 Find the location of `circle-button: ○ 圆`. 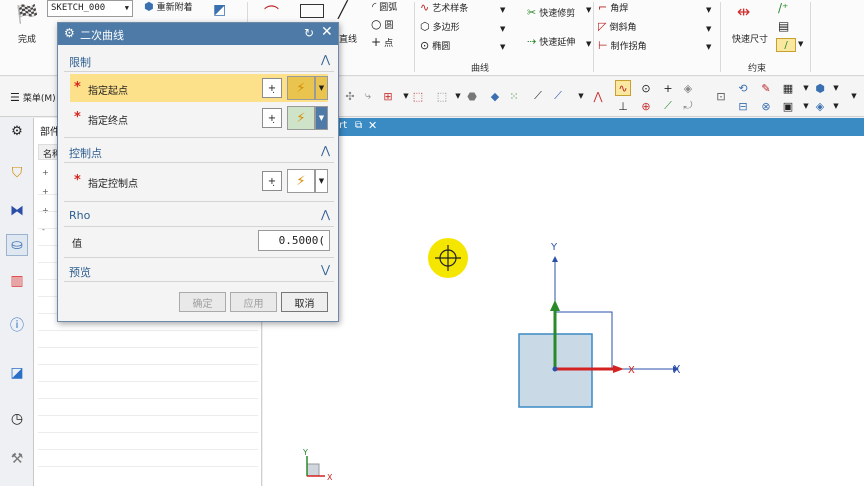

circle-button: ○ 圆 is located at coordinates (382, 24).